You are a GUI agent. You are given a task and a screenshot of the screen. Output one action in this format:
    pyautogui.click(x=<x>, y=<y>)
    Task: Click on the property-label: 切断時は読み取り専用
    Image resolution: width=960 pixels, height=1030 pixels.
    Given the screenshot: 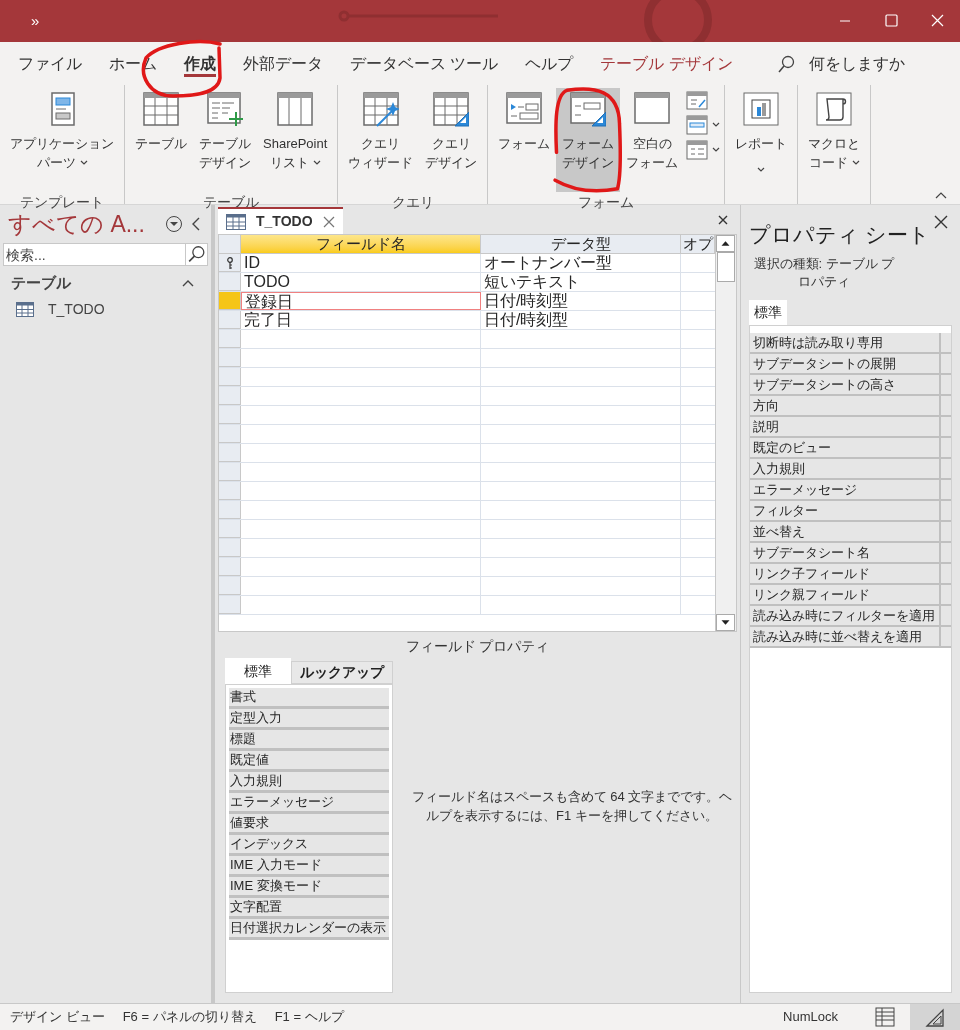 What is the action you would take?
    pyautogui.click(x=845, y=342)
    